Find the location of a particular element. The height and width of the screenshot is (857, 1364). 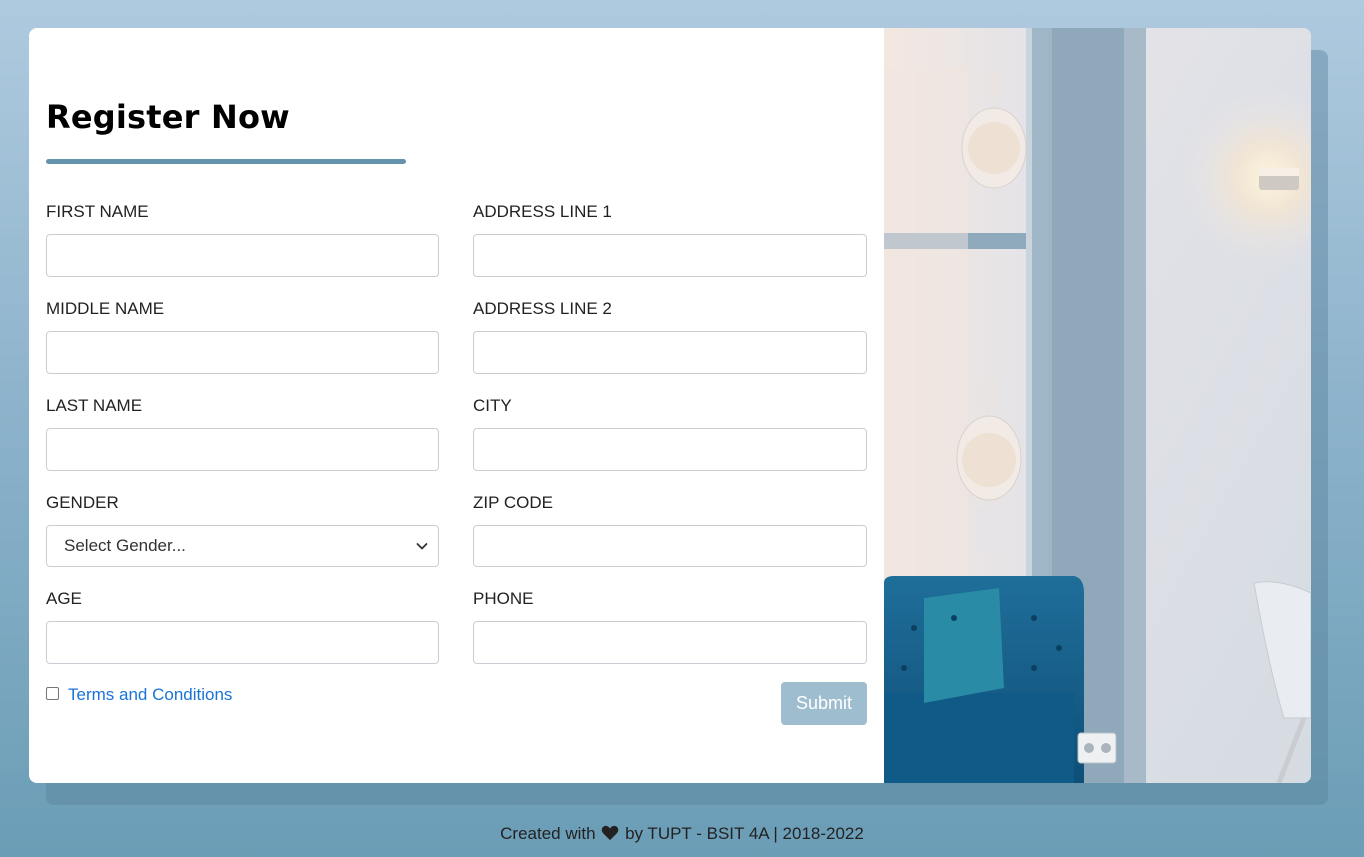

address-line-2-input is located at coordinates (670, 352).